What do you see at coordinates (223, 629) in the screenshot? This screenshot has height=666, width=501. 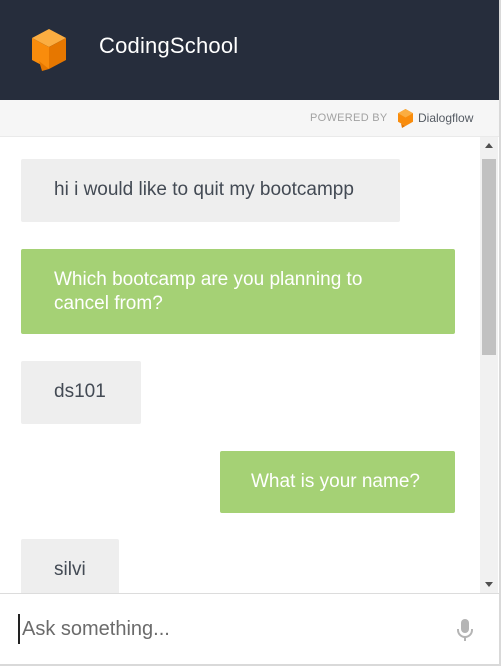 I see `query-input` at bounding box center [223, 629].